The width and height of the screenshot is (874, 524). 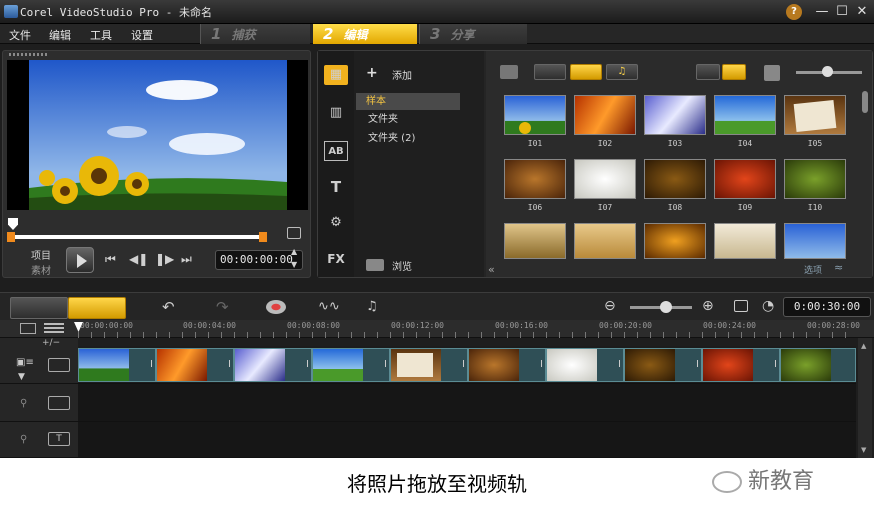 I want to click on show-audio-button: ♫, so click(x=622, y=72).